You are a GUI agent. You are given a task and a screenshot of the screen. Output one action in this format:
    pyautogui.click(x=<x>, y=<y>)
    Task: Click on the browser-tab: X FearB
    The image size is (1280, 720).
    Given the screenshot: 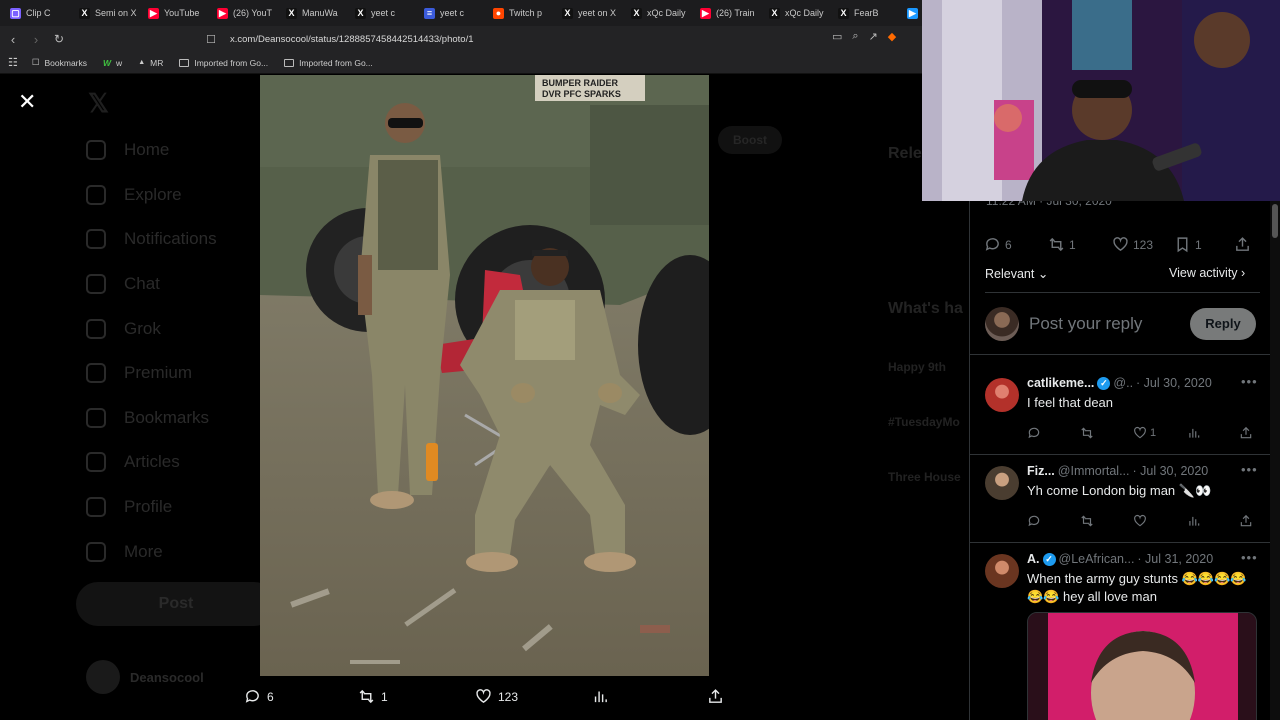 What is the action you would take?
    pyautogui.click(x=867, y=13)
    